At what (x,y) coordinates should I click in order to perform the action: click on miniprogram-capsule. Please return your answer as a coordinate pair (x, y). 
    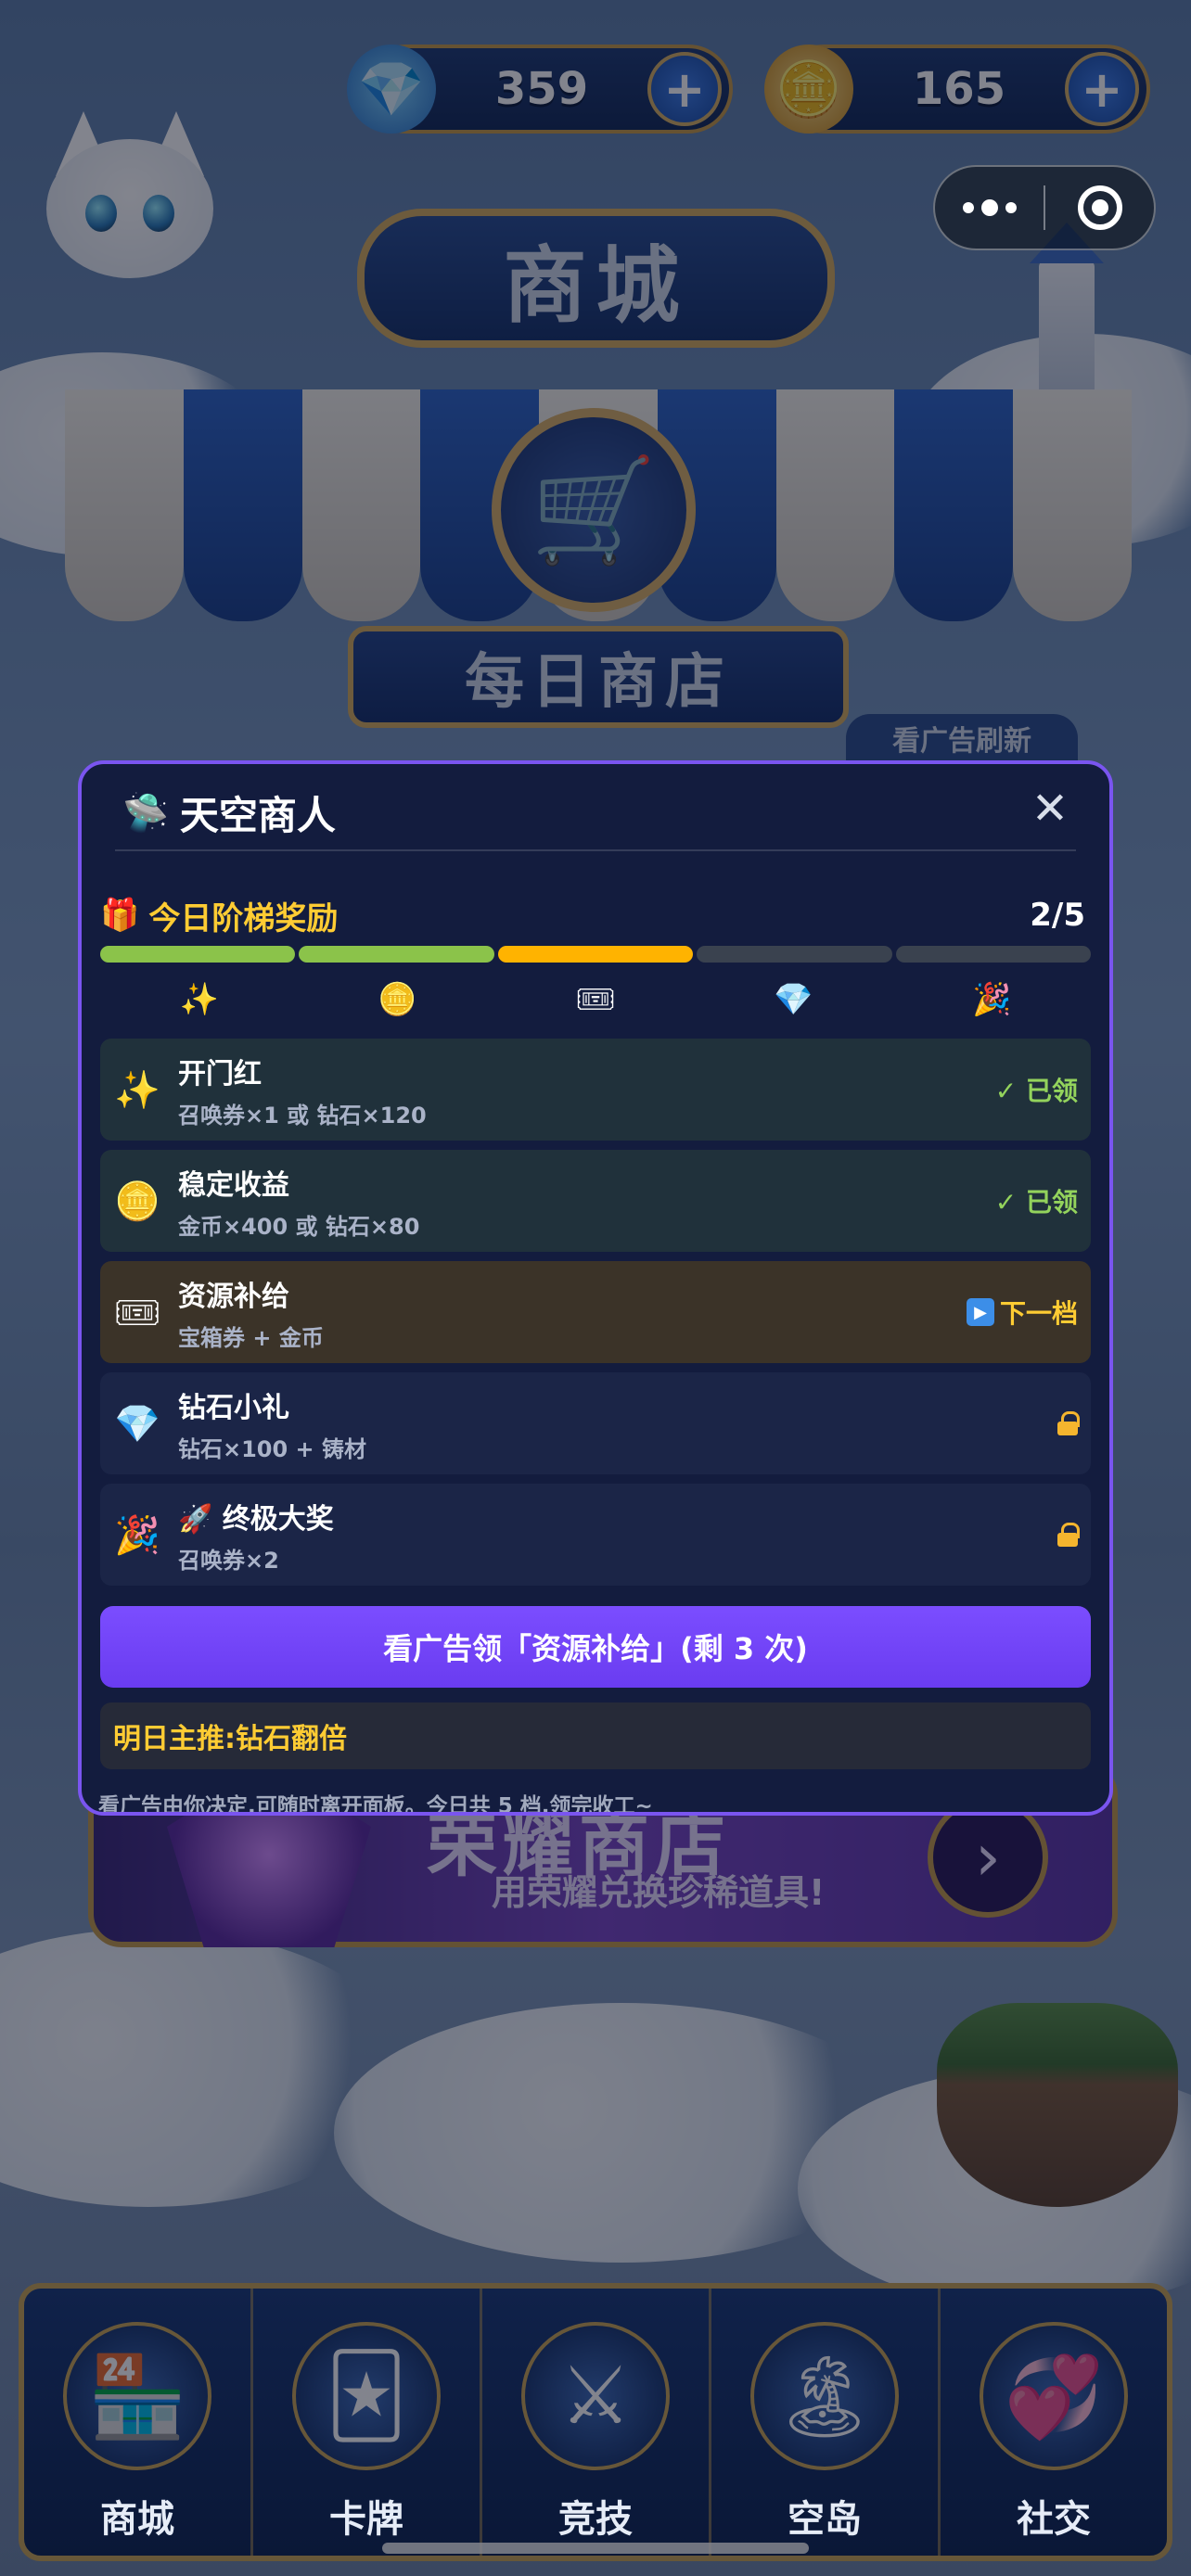
    Looking at the image, I should click on (1044, 207).